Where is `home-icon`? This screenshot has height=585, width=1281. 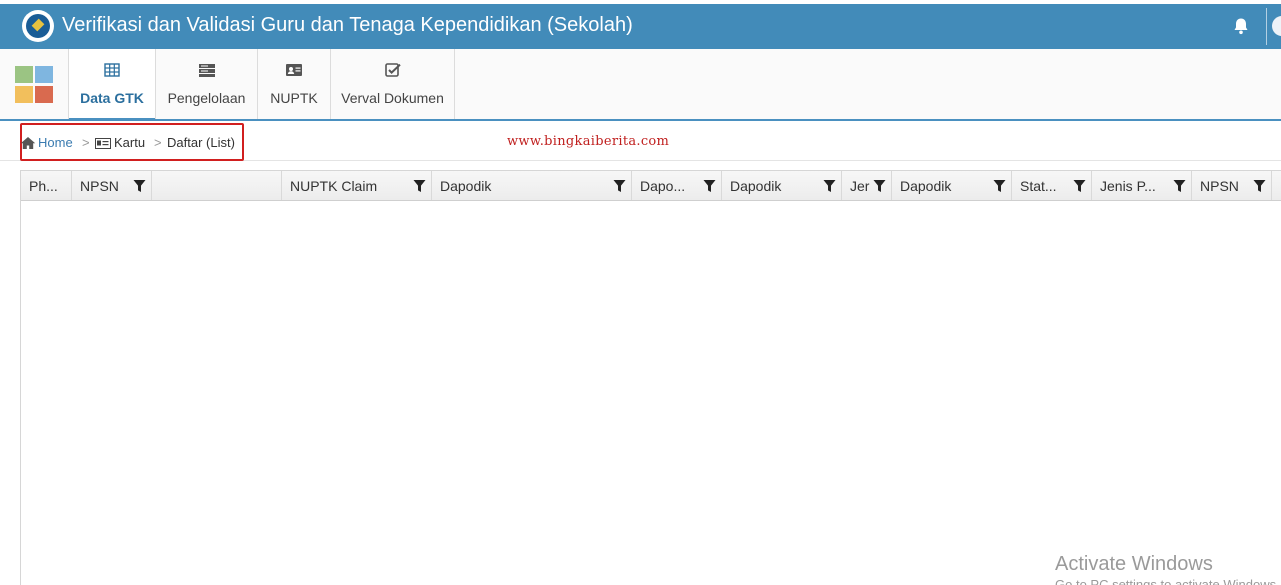
home-icon is located at coordinates (28, 143).